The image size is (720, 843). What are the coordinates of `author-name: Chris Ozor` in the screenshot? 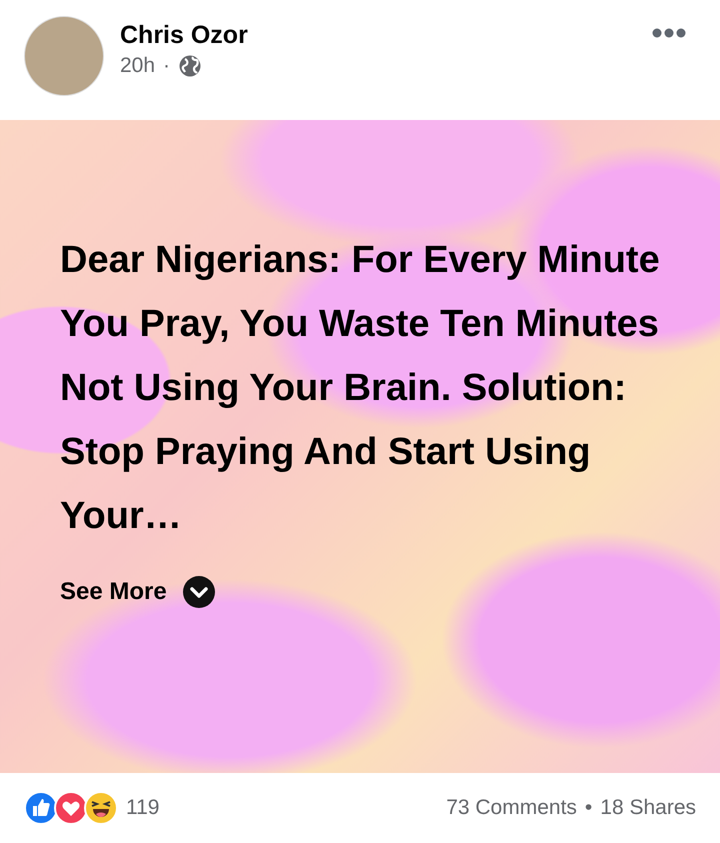 It's located at (378, 35).